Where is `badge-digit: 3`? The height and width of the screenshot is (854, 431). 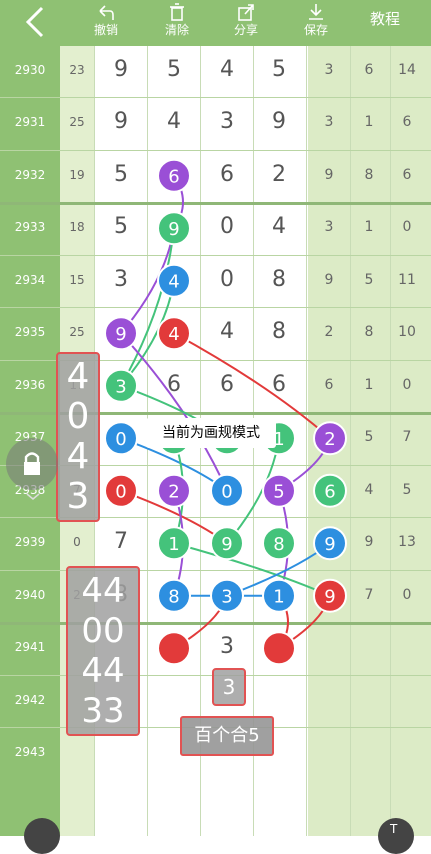
badge-digit: 3 is located at coordinates (78, 496).